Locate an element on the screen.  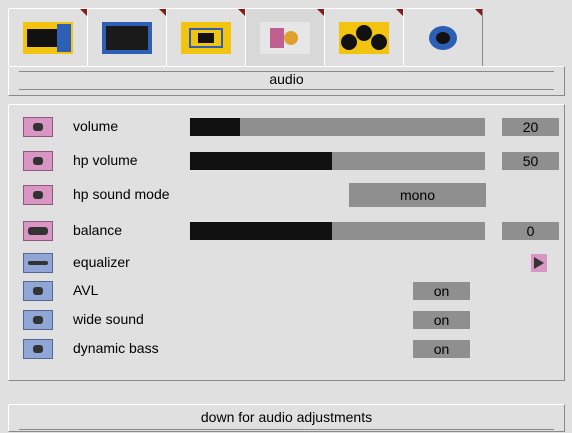
headphone-icon is located at coordinates (38, 161).